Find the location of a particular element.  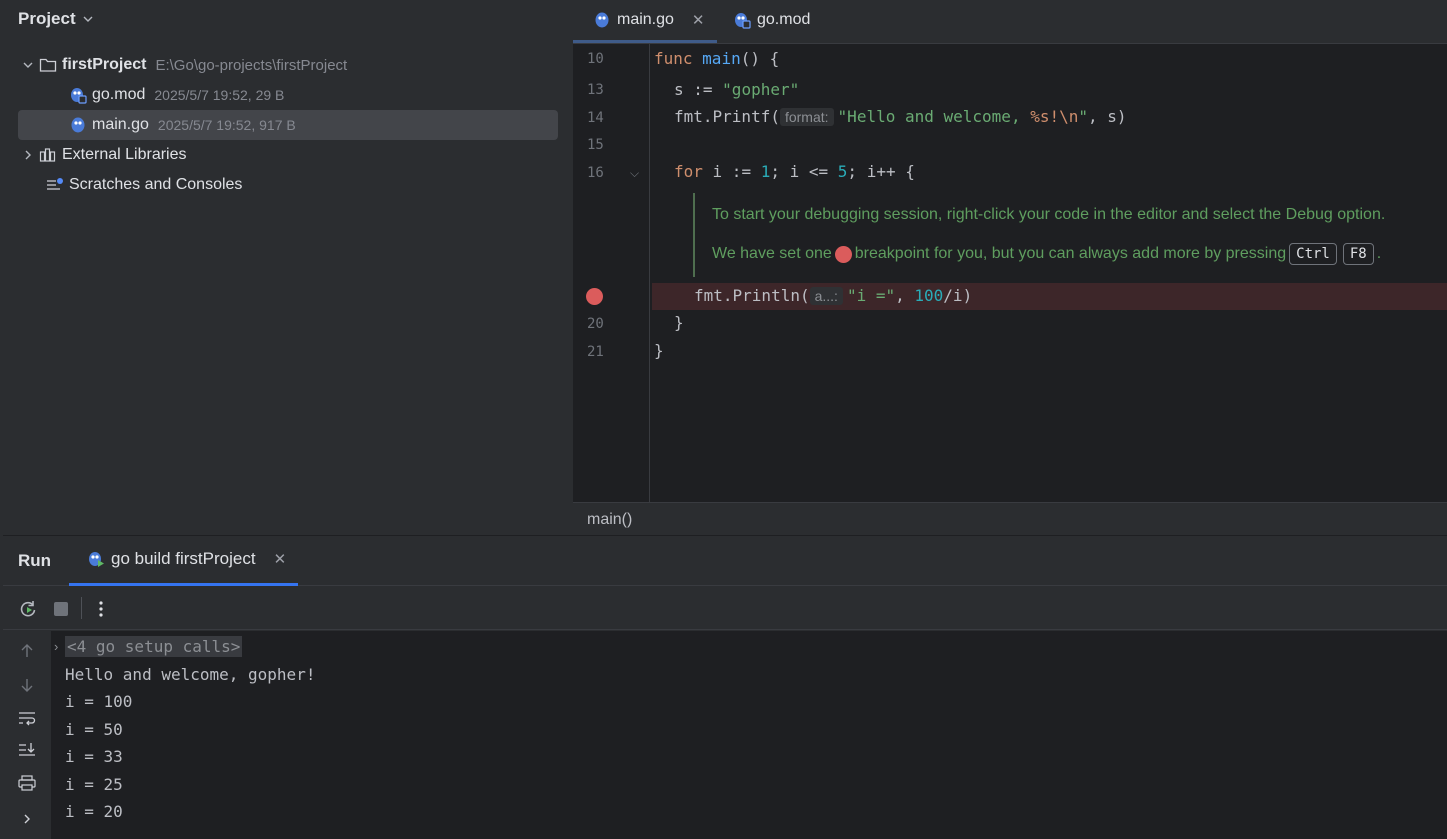

tip-text: We have set one is located at coordinates (772, 253).